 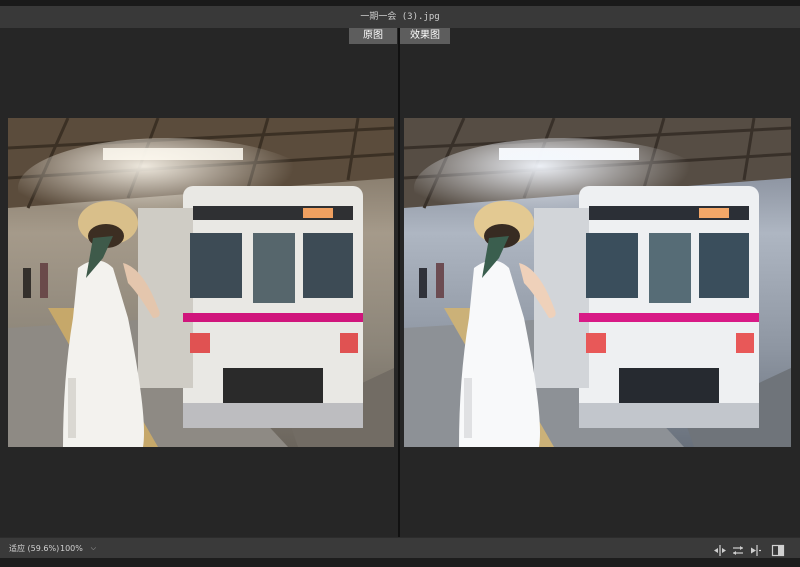 I want to click on split-horizontal-icon, so click(x=755, y=549).